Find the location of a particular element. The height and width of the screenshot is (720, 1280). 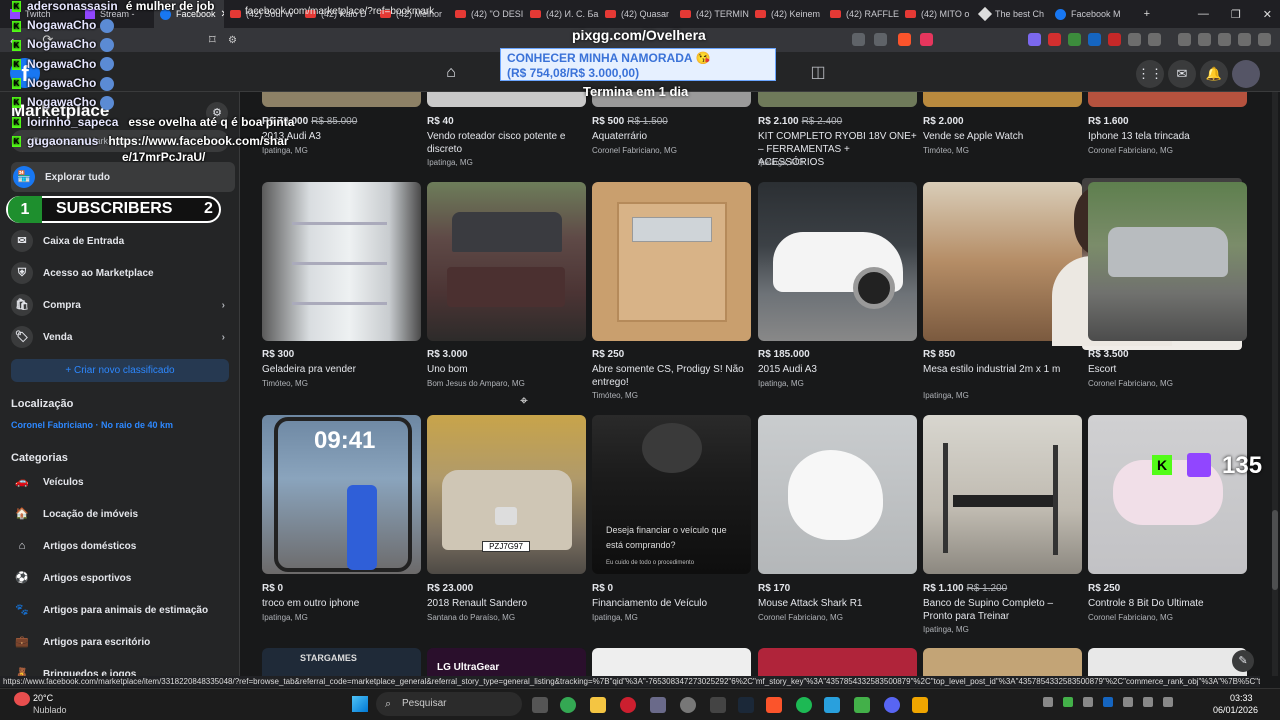

menu-grid-icon: ⋮⋮ is located at coordinates (1150, 74).